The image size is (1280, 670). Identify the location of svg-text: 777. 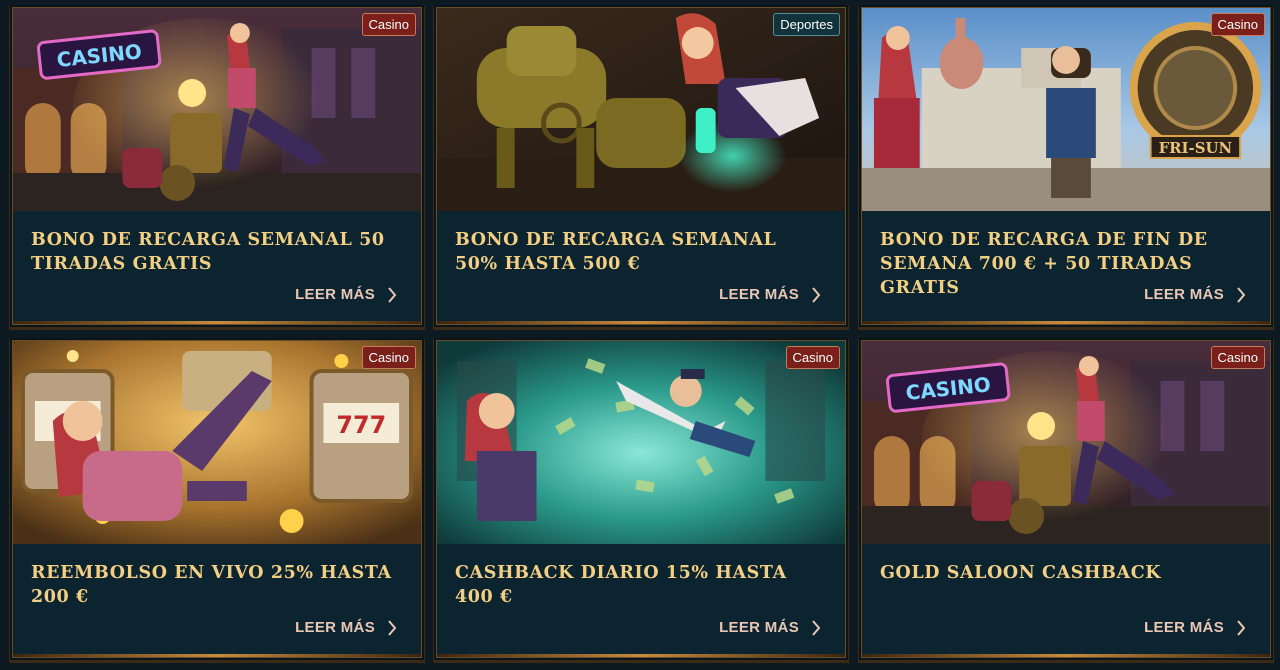
(361, 425).